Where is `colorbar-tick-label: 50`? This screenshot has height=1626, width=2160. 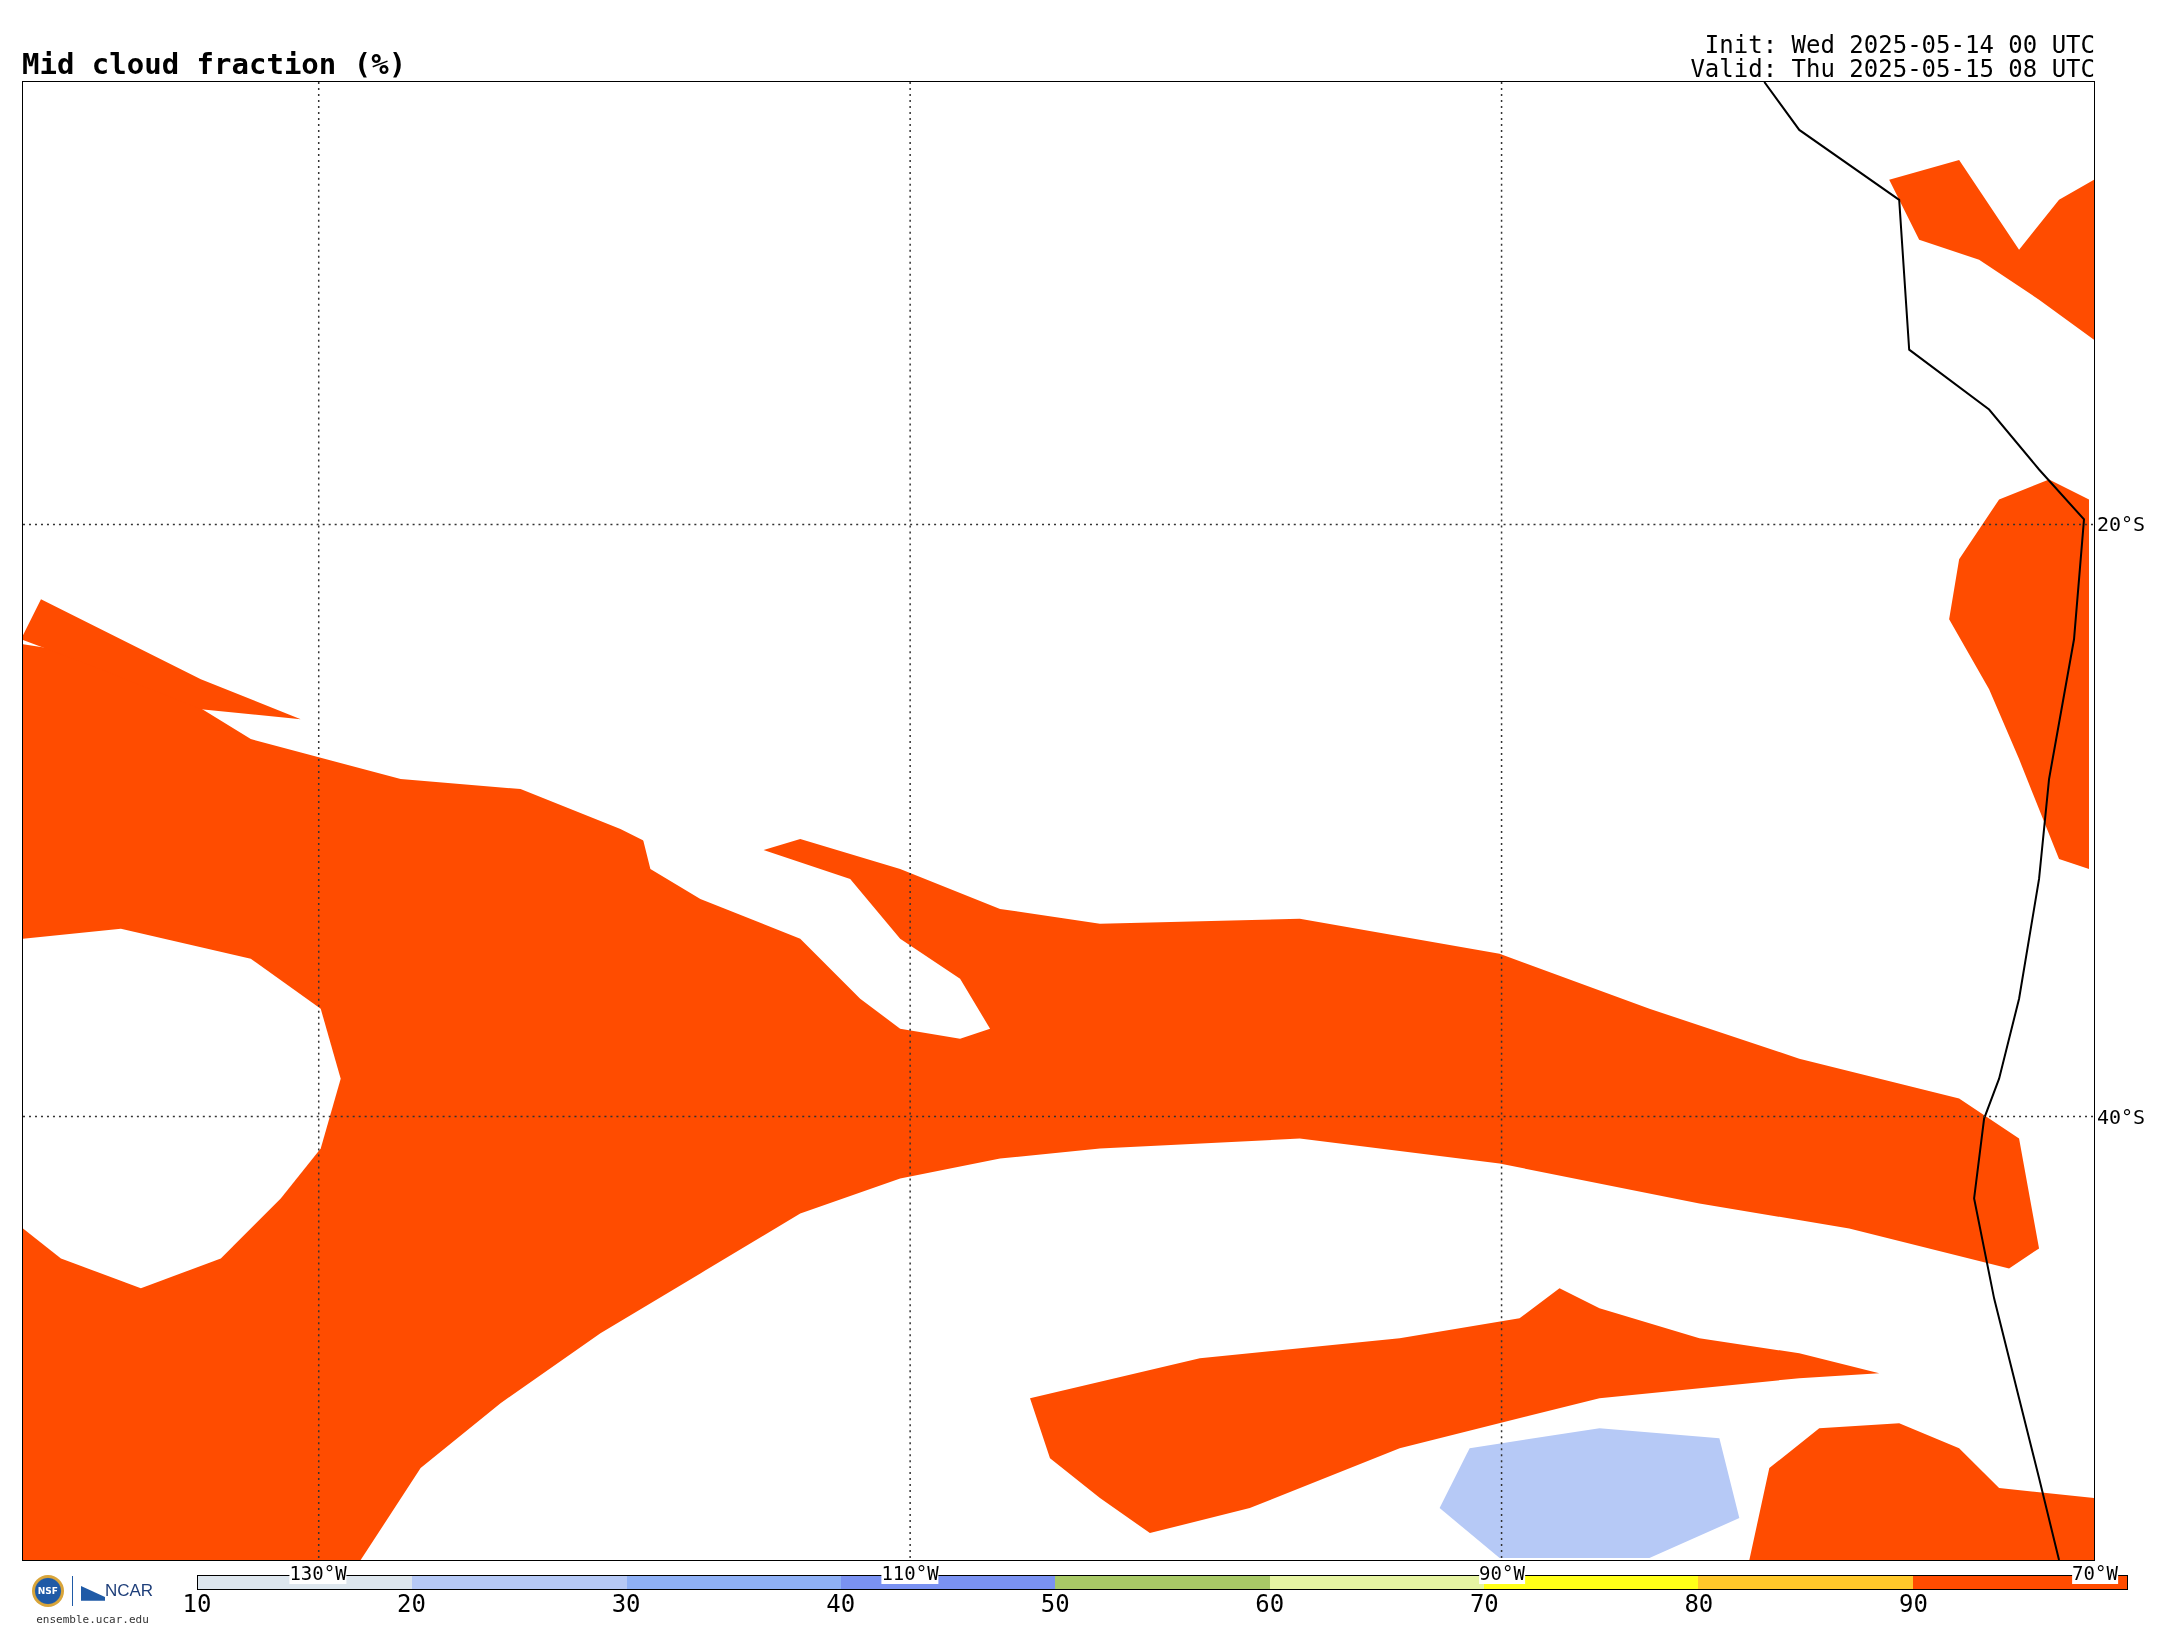
colorbar-tick-label: 50 is located at coordinates (1055, 1604).